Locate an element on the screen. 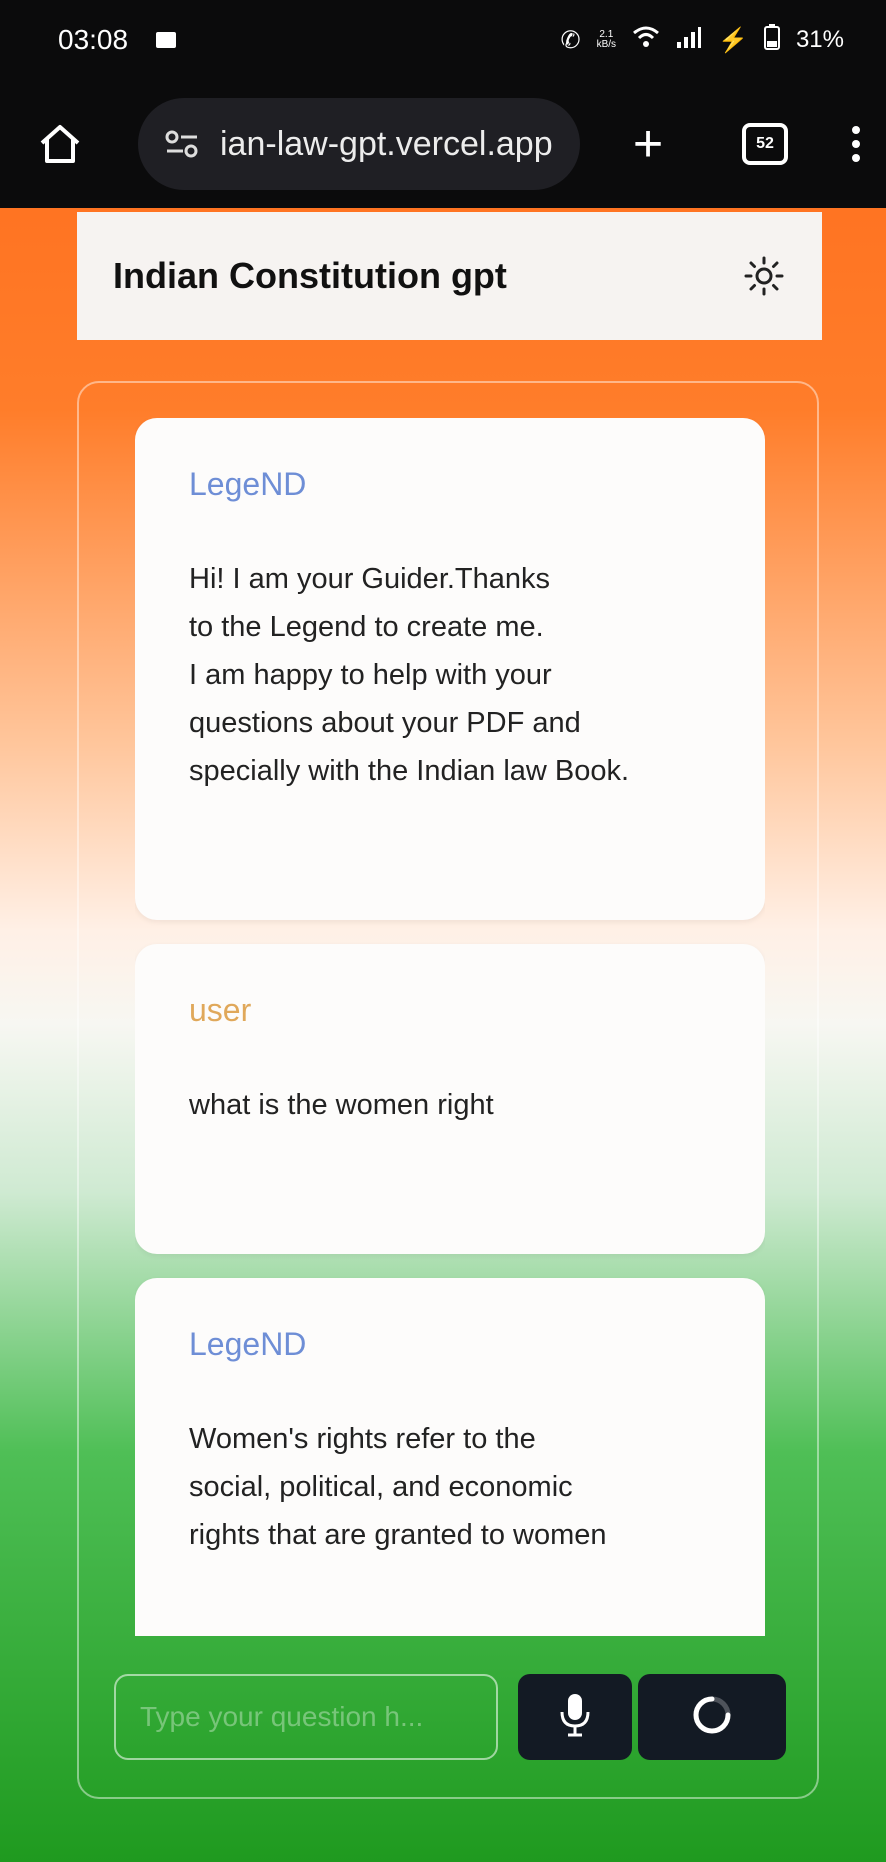 The image size is (886, 1862). tab-switcher-button: 52 is located at coordinates (765, 144).